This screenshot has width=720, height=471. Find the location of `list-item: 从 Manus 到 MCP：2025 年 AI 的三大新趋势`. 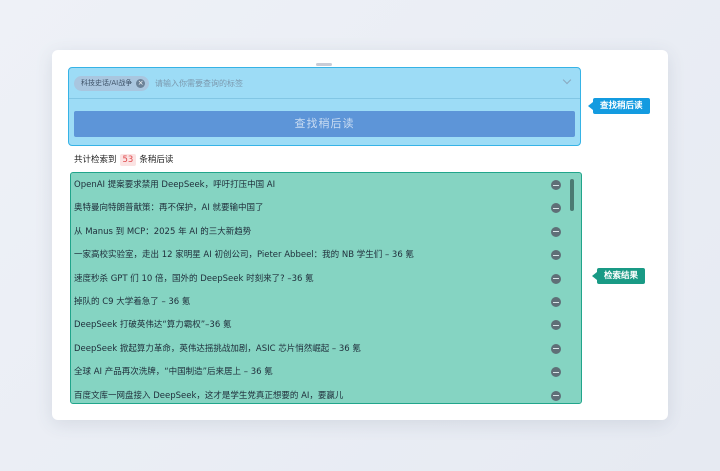

list-item: 从 Manus 到 MCP：2025 年 AI 的三大新趋势 is located at coordinates (316, 231).